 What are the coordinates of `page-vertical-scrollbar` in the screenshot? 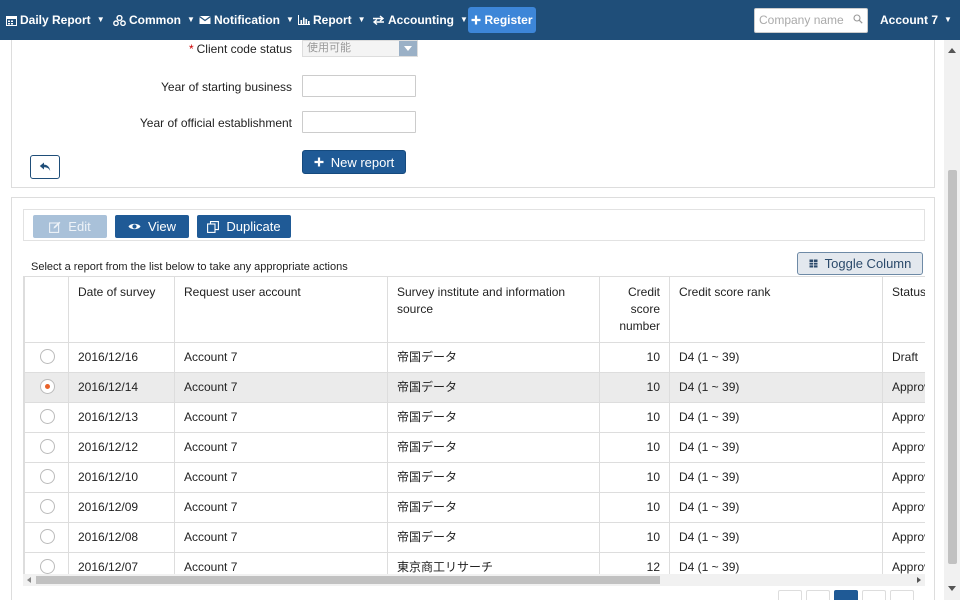 It's located at (952, 320).